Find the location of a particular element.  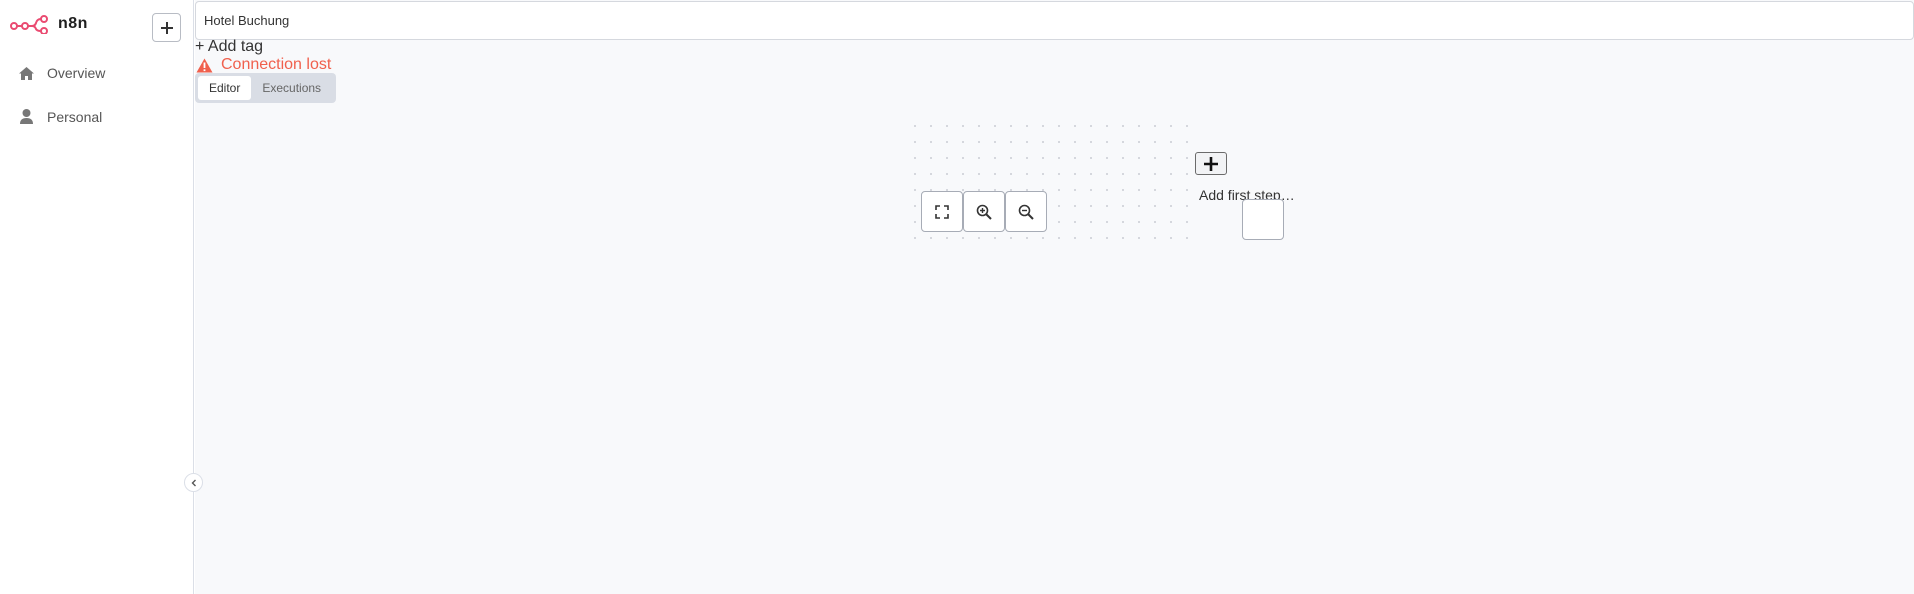

warning-icon is located at coordinates (204, 65).